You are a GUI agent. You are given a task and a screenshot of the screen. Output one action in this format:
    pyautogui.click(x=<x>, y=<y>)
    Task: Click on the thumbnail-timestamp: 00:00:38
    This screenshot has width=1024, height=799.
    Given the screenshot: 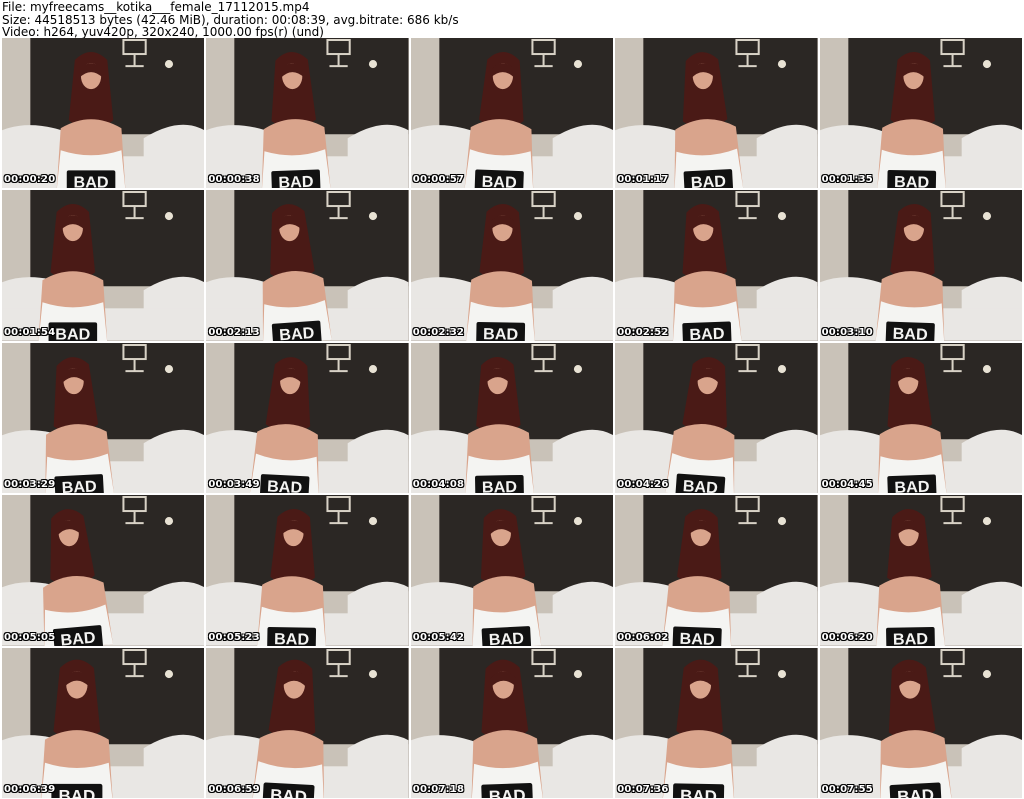 What is the action you would take?
    pyautogui.click(x=234, y=180)
    